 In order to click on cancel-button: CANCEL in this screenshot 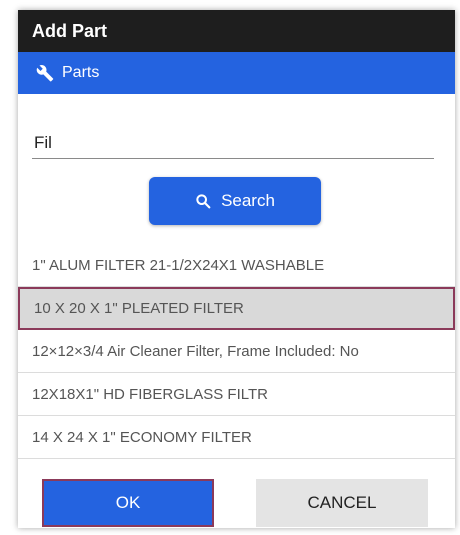, I will do `click(342, 503)`.